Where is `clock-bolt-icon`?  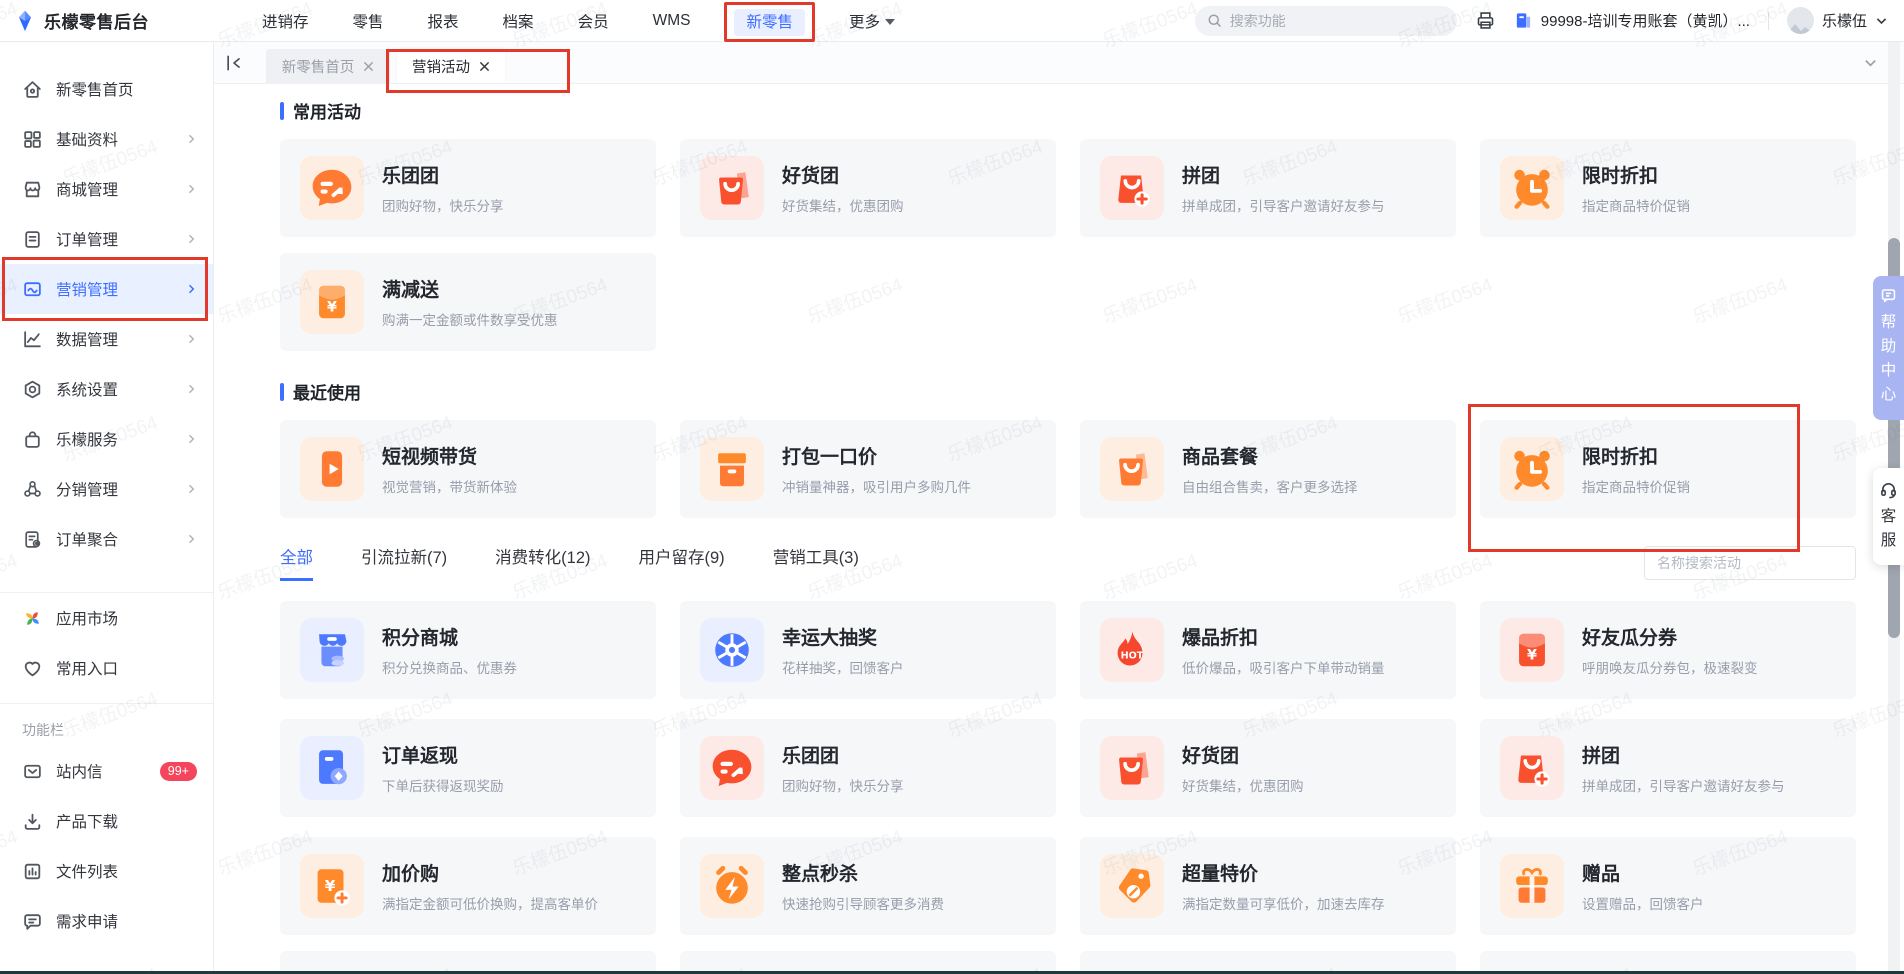
clock-bolt-icon is located at coordinates (732, 886).